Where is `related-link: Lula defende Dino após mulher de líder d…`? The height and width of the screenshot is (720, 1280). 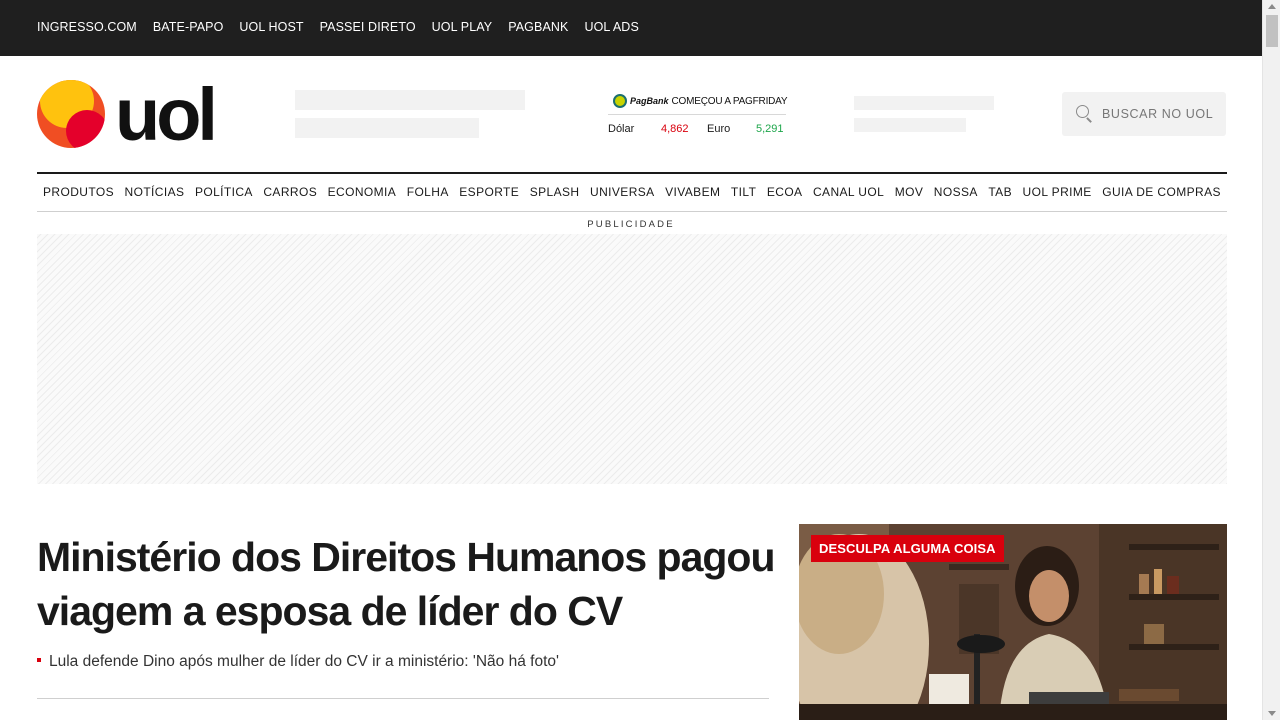
related-link: Lula defende Dino após mulher de líder d… is located at coordinates (298, 662).